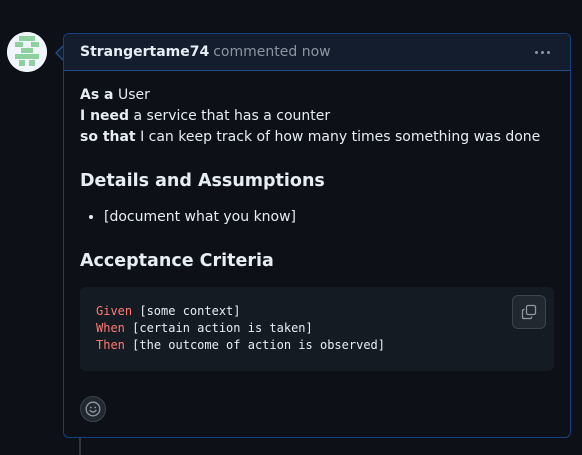 This screenshot has width=582, height=455. I want to click on code-text: [certain action is taken], so click(222, 328).